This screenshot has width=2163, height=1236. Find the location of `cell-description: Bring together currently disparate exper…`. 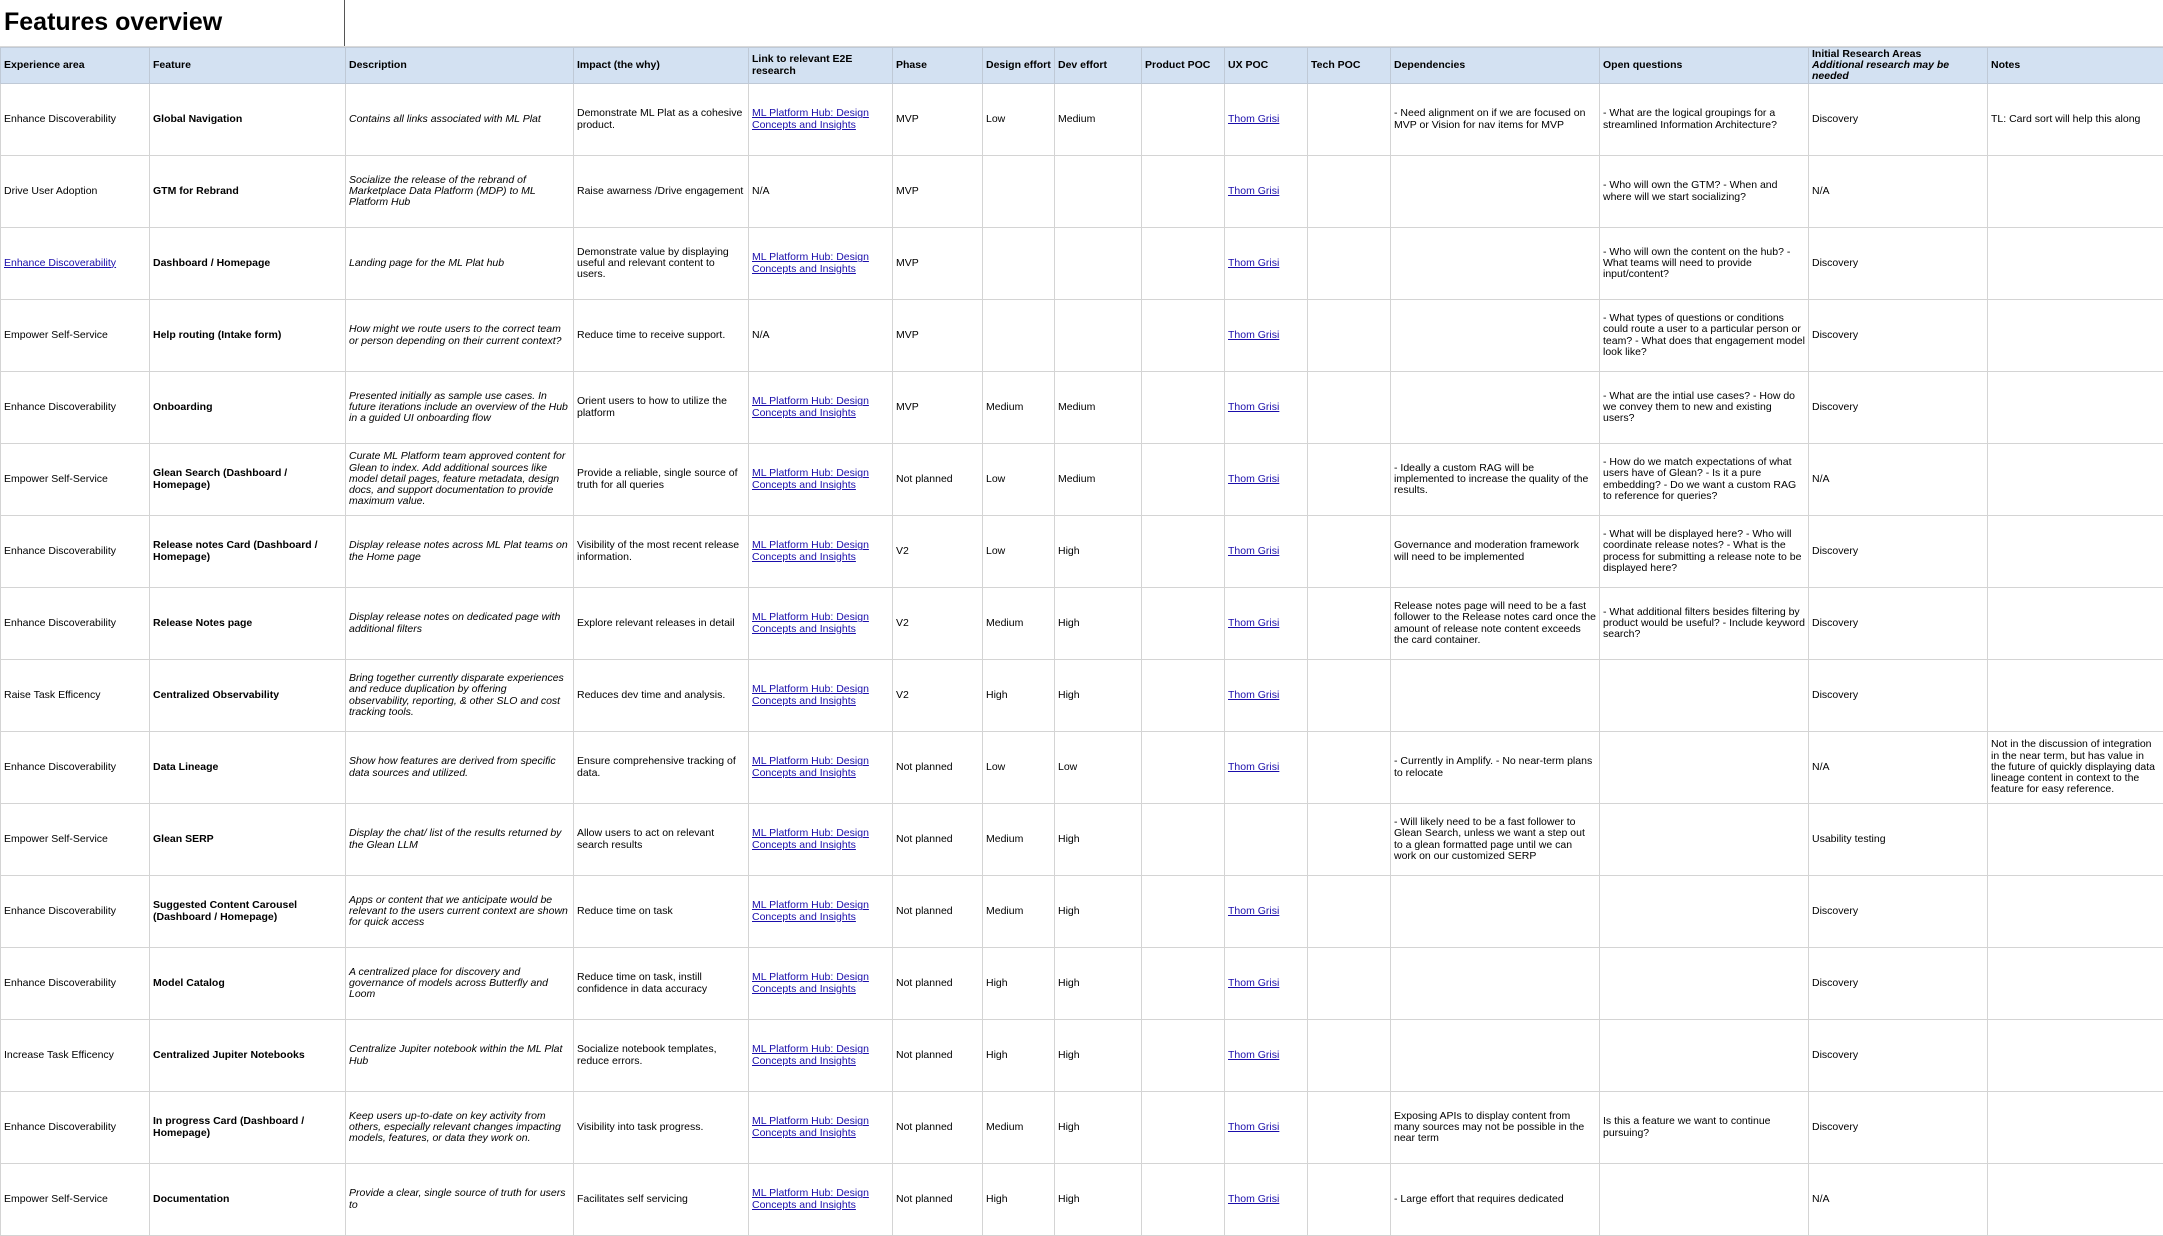

cell-description: Bring together currently disparate exper… is located at coordinates (460, 696).